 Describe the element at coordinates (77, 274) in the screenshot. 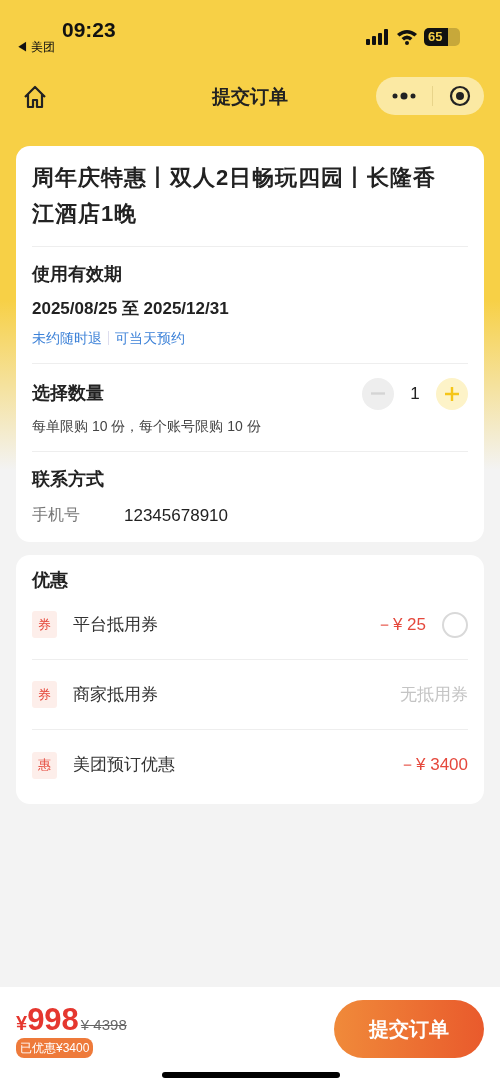

I see `section-heading: 使用有效期` at that location.